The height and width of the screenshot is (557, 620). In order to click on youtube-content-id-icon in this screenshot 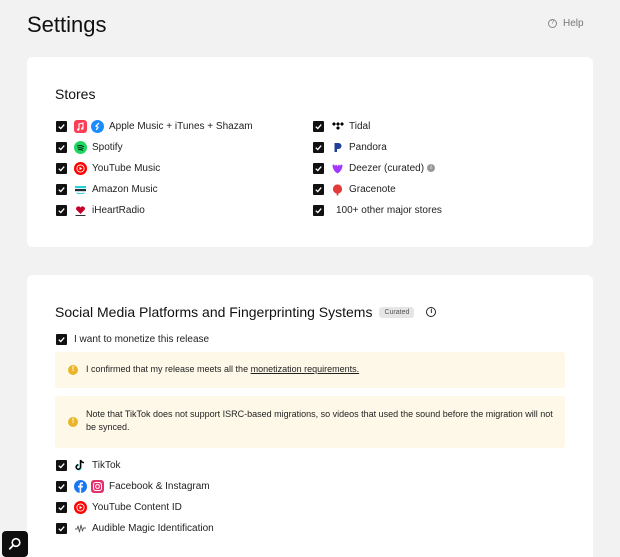, I will do `click(80, 507)`.